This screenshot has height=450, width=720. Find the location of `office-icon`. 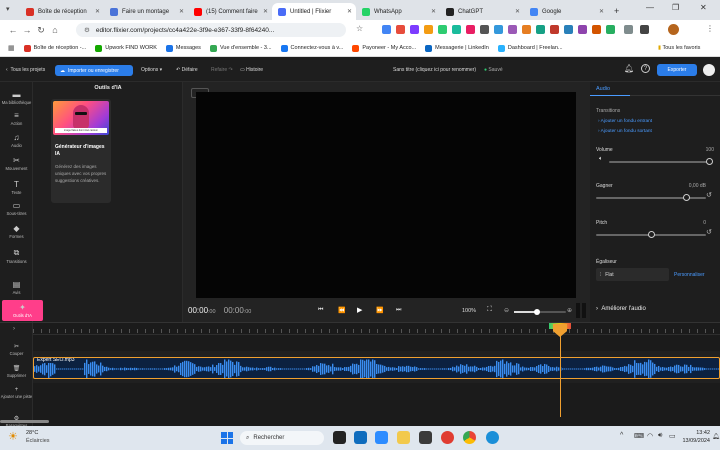

office-icon is located at coordinates (447, 437).